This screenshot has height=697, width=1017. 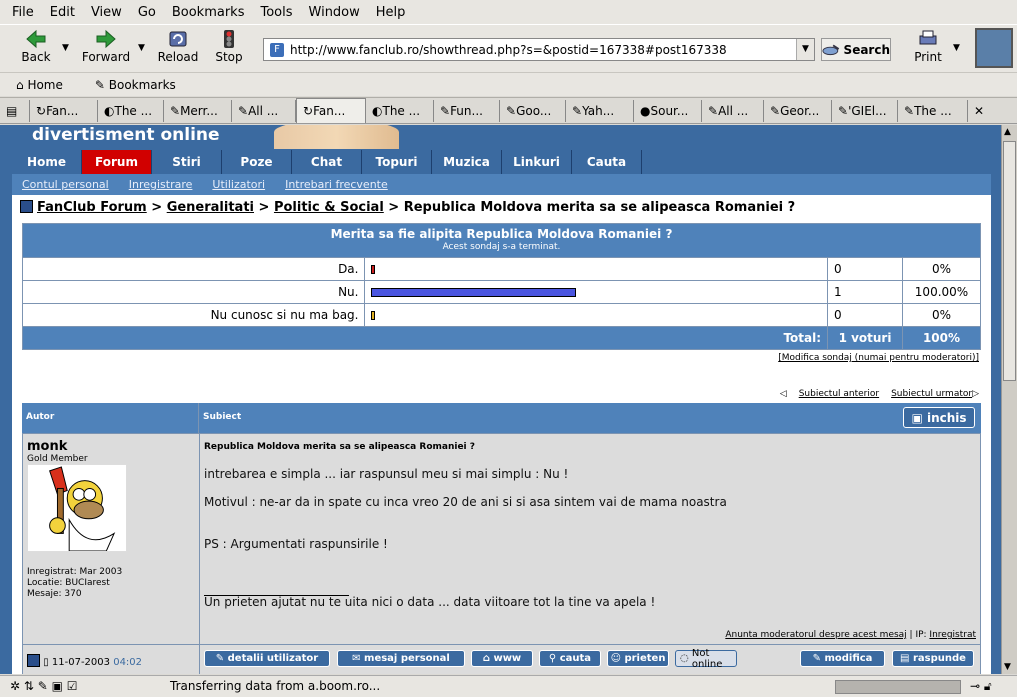 What do you see at coordinates (391, 12) in the screenshot?
I see `menu-help: Help` at bounding box center [391, 12].